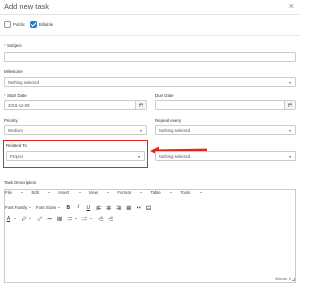 This screenshot has height=285, width=320. What do you see at coordinates (20, 182) in the screenshot?
I see `task-description-label: Task Description` at bounding box center [20, 182].